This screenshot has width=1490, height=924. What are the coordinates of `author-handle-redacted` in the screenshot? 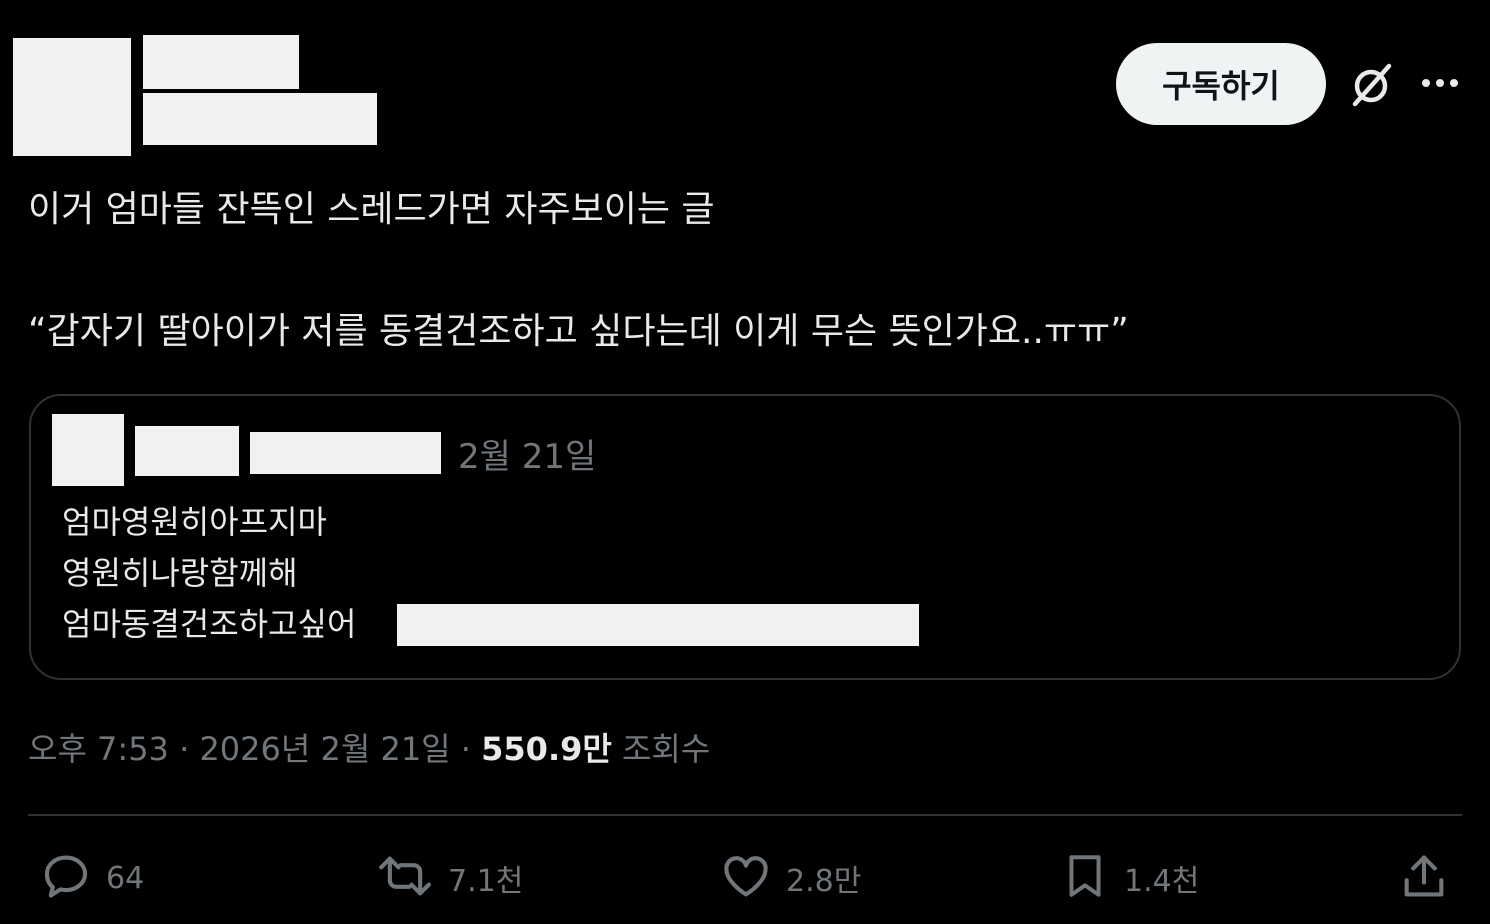 It's located at (260, 119).